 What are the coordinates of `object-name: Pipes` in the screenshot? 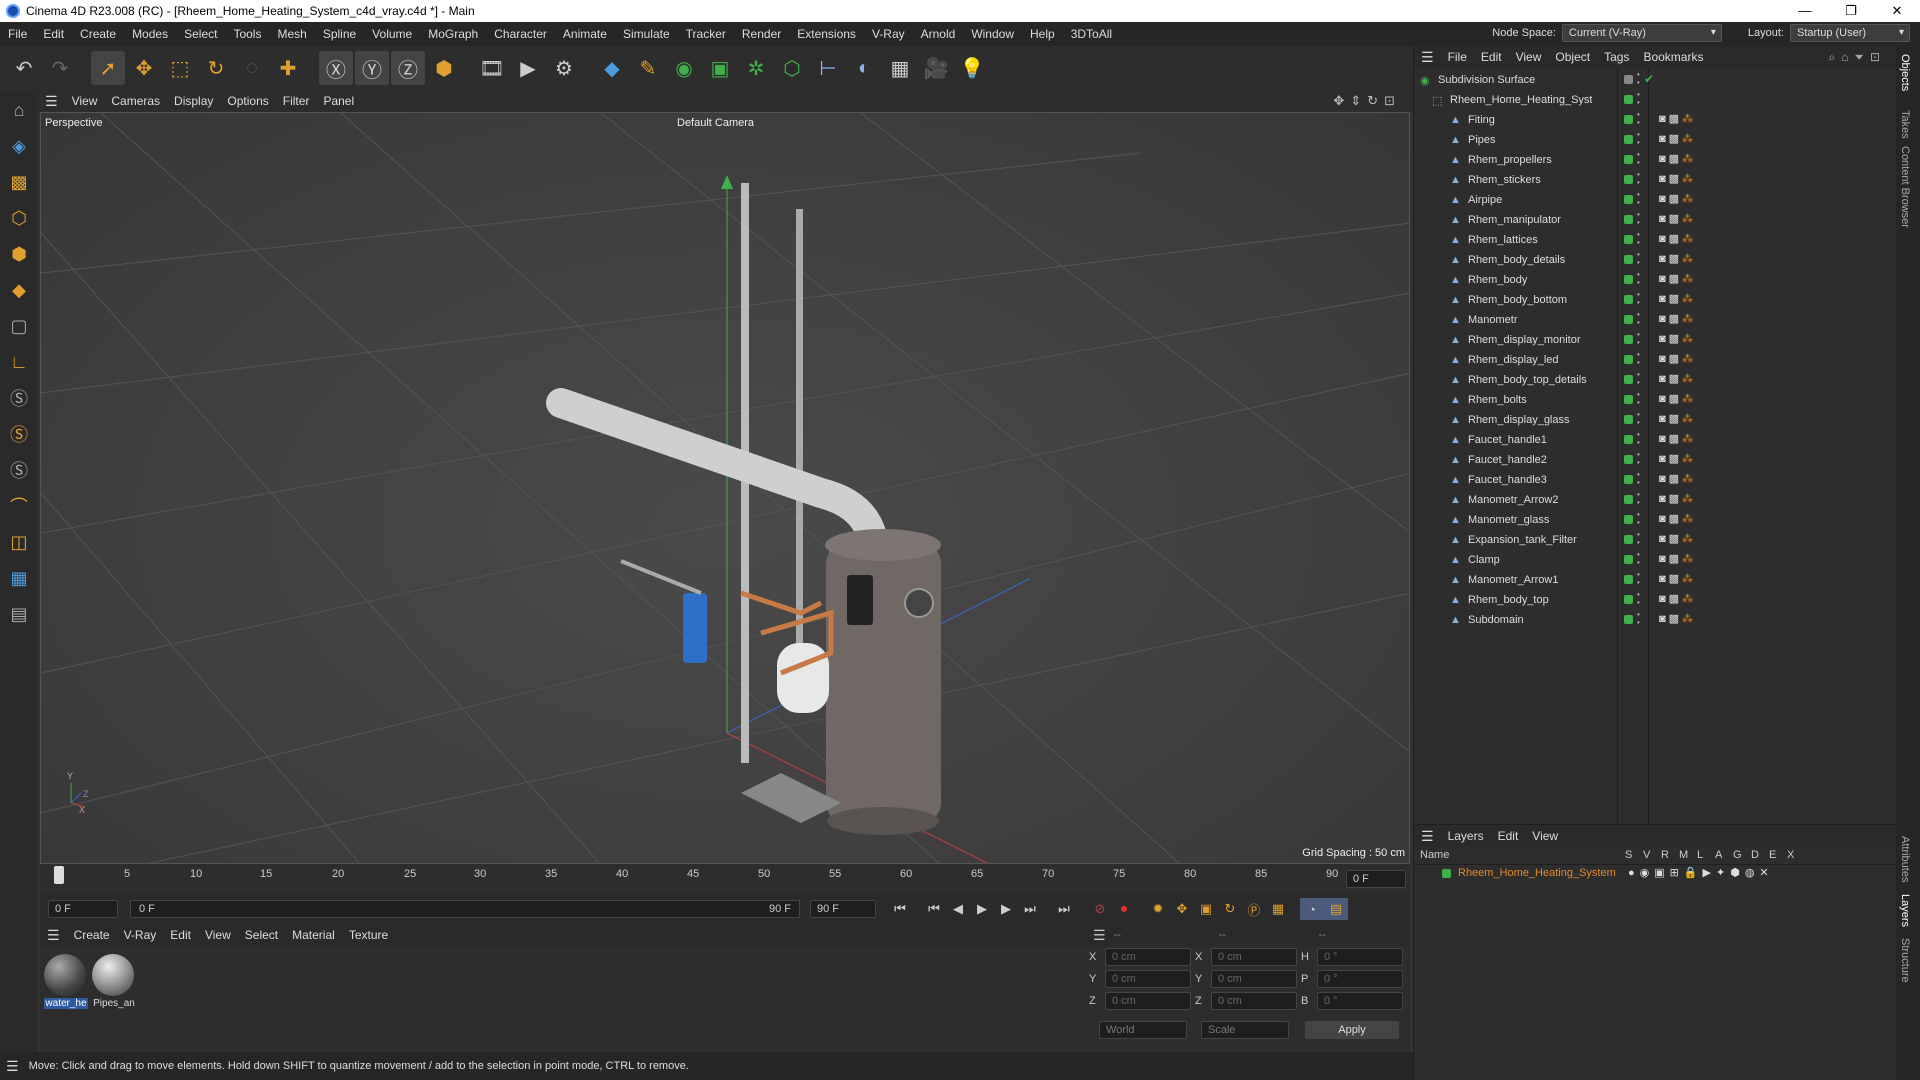 It's located at (1530, 140).